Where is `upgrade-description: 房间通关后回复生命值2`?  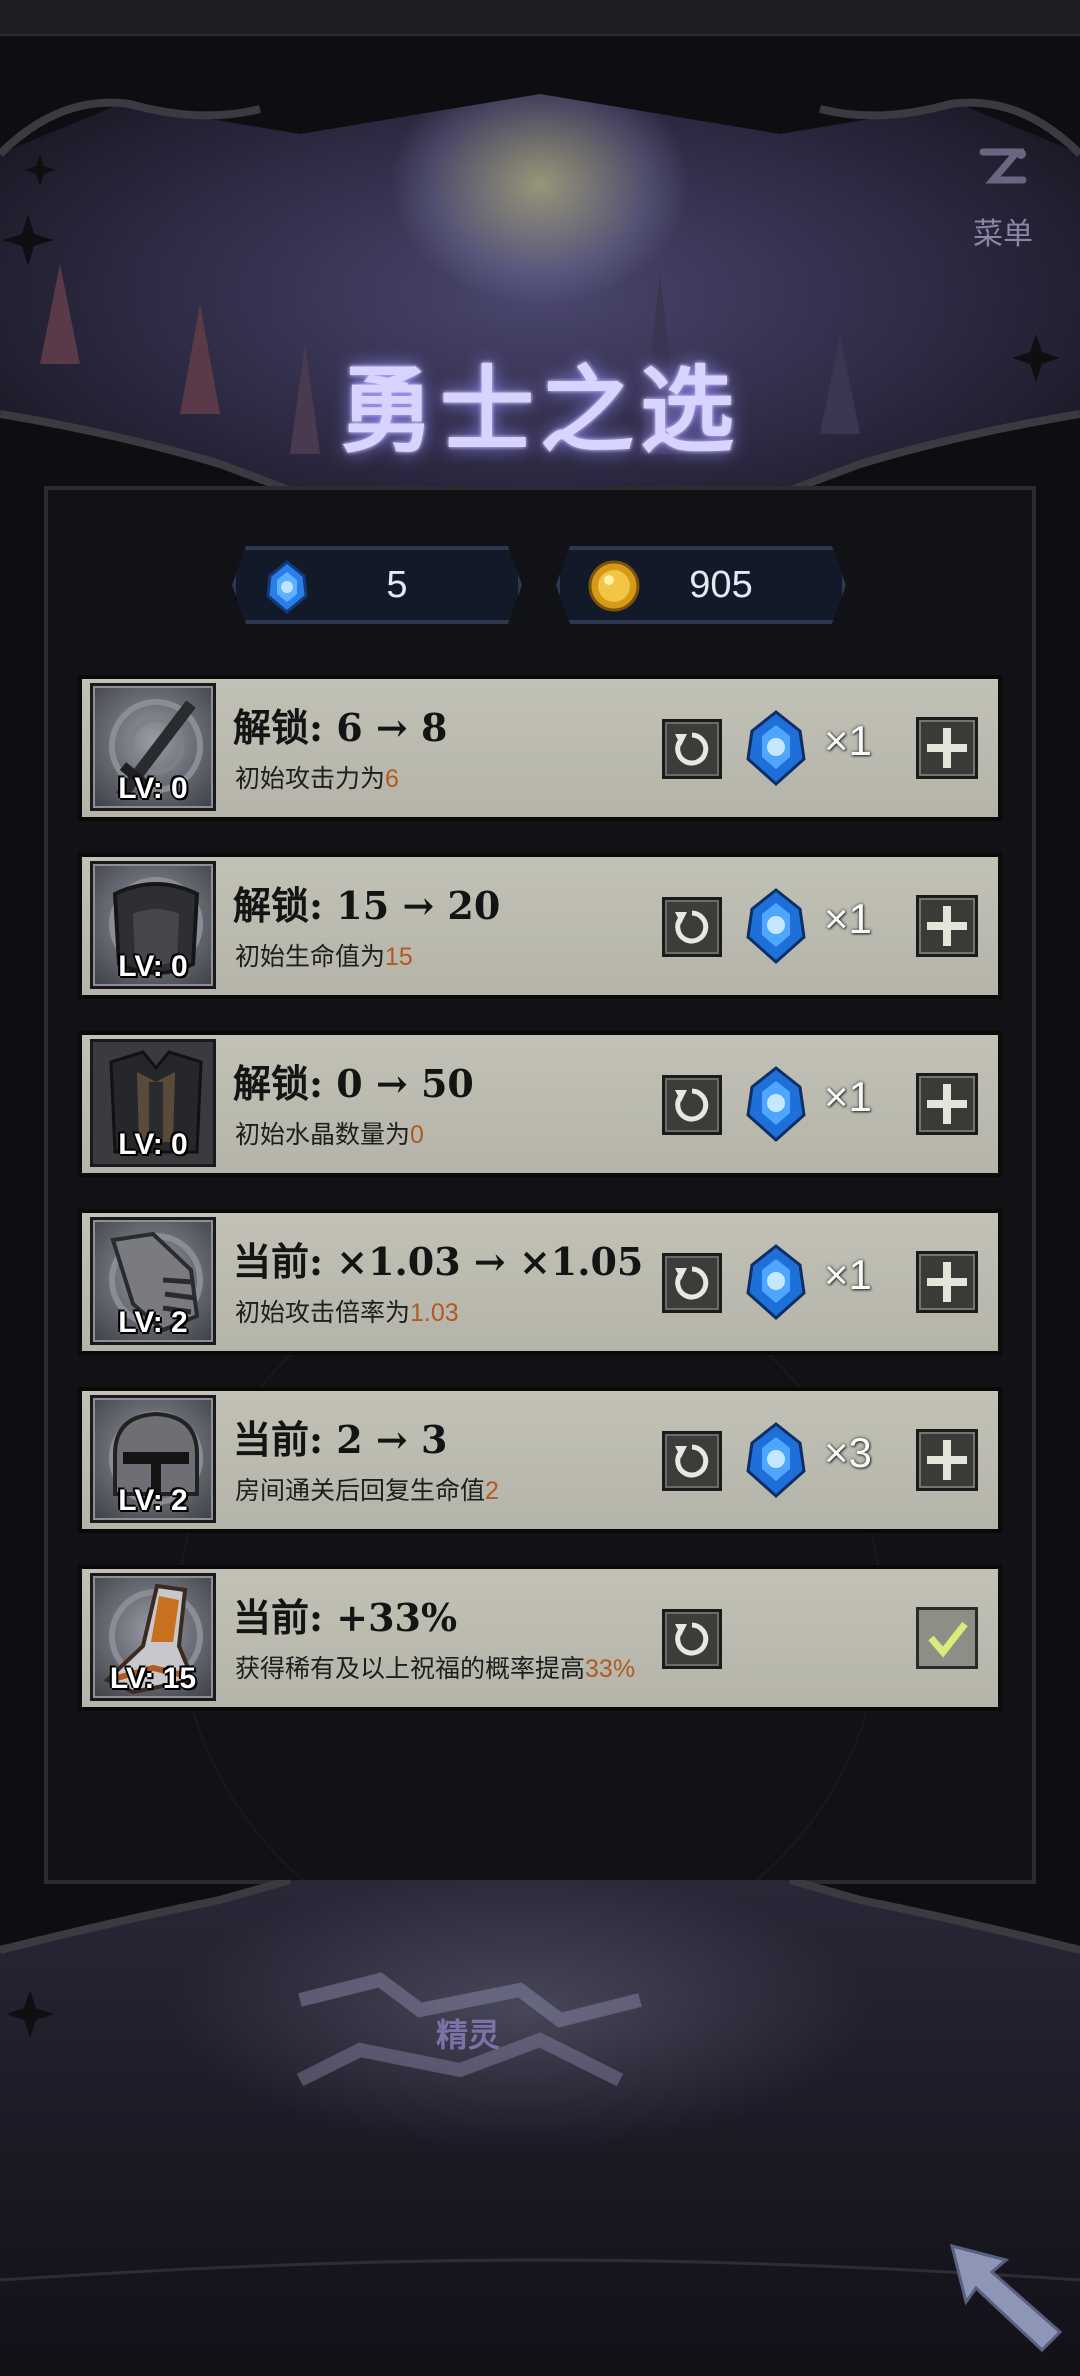 upgrade-description: 房间通关后回复生命值2 is located at coordinates (367, 1491).